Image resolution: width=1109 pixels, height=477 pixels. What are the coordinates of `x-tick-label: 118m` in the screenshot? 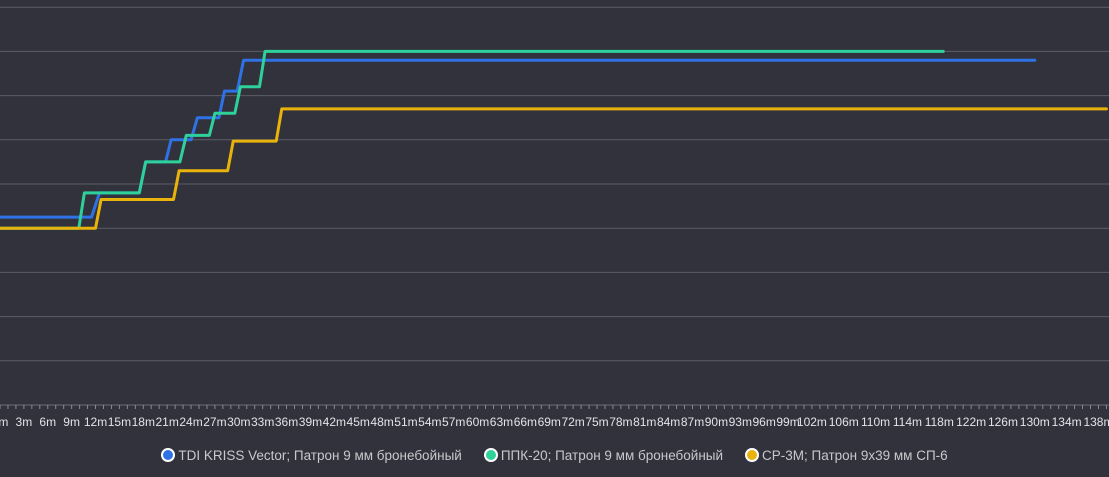 It's located at (939, 422).